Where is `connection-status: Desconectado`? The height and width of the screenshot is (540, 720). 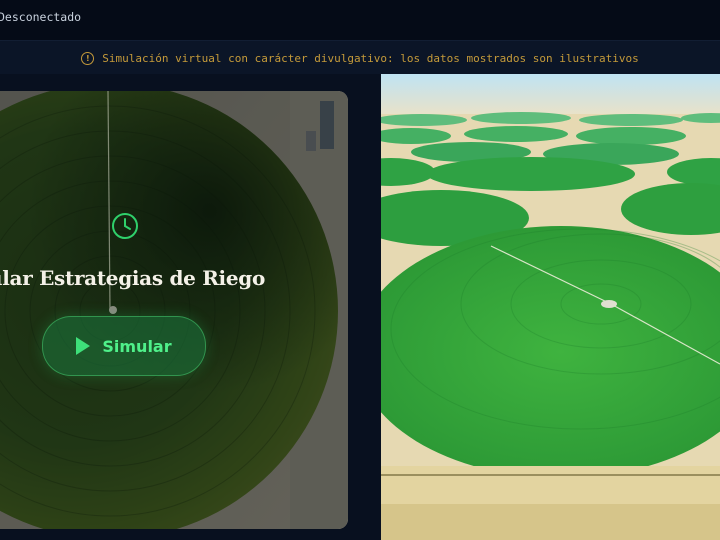
connection-status: Desconectado is located at coordinates (41, 17).